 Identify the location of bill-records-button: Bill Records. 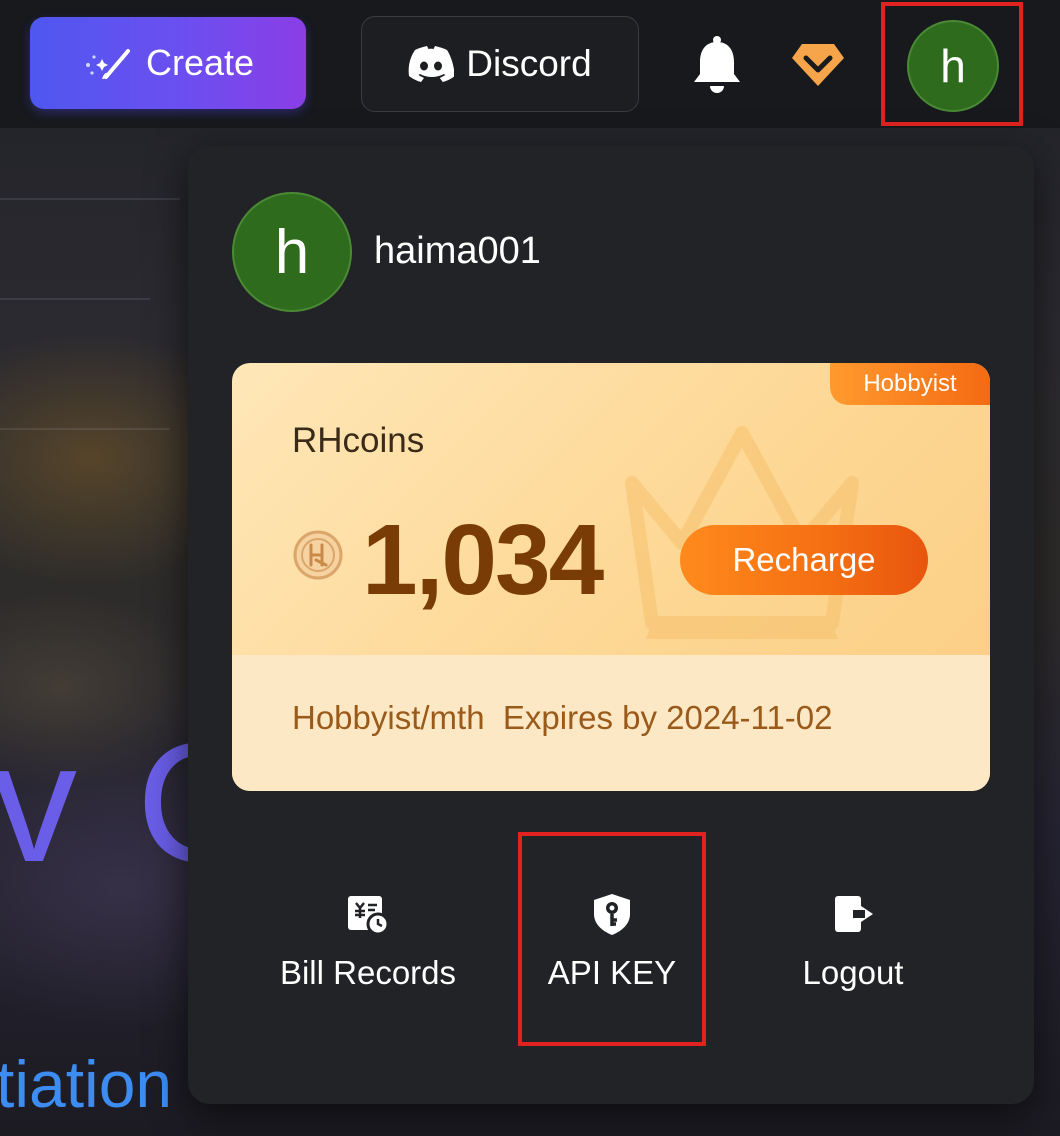
(368, 957).